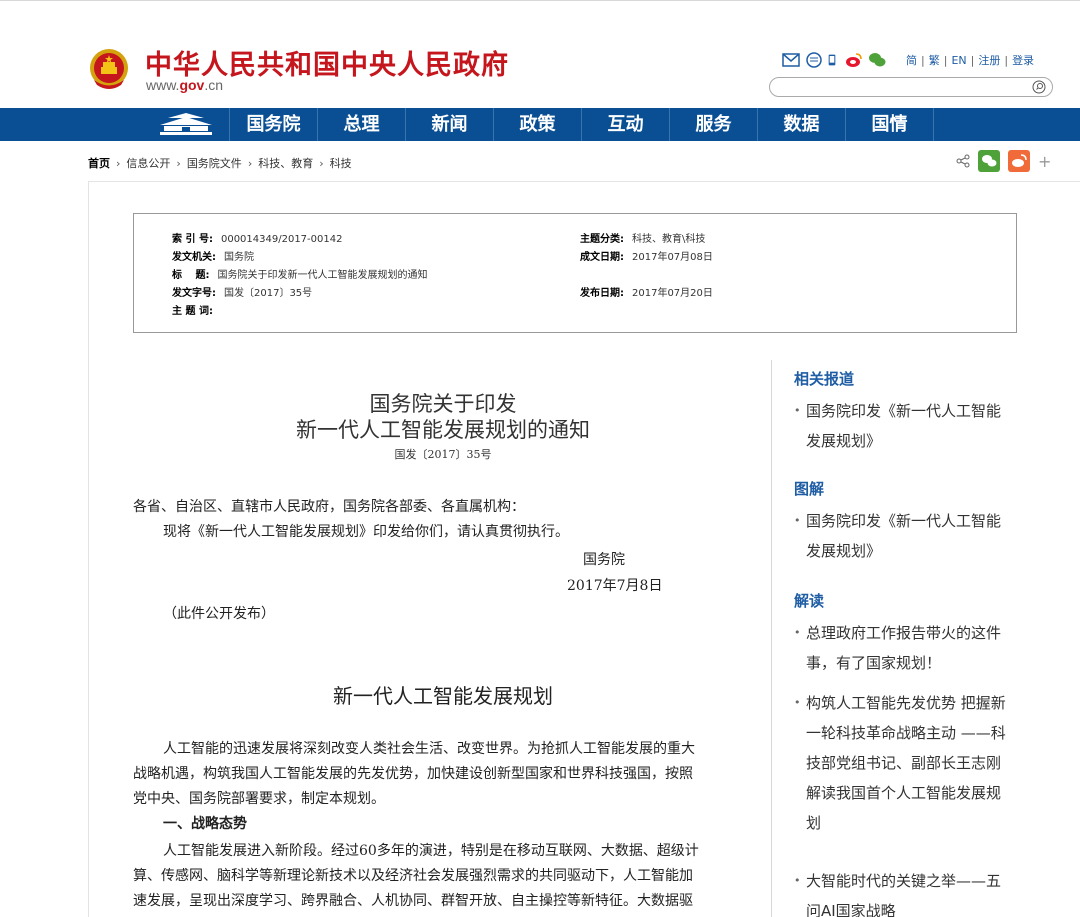 The height and width of the screenshot is (917, 1080). What do you see at coordinates (911, 60) in the screenshot?
I see `lang-simplified-link: 简` at bounding box center [911, 60].